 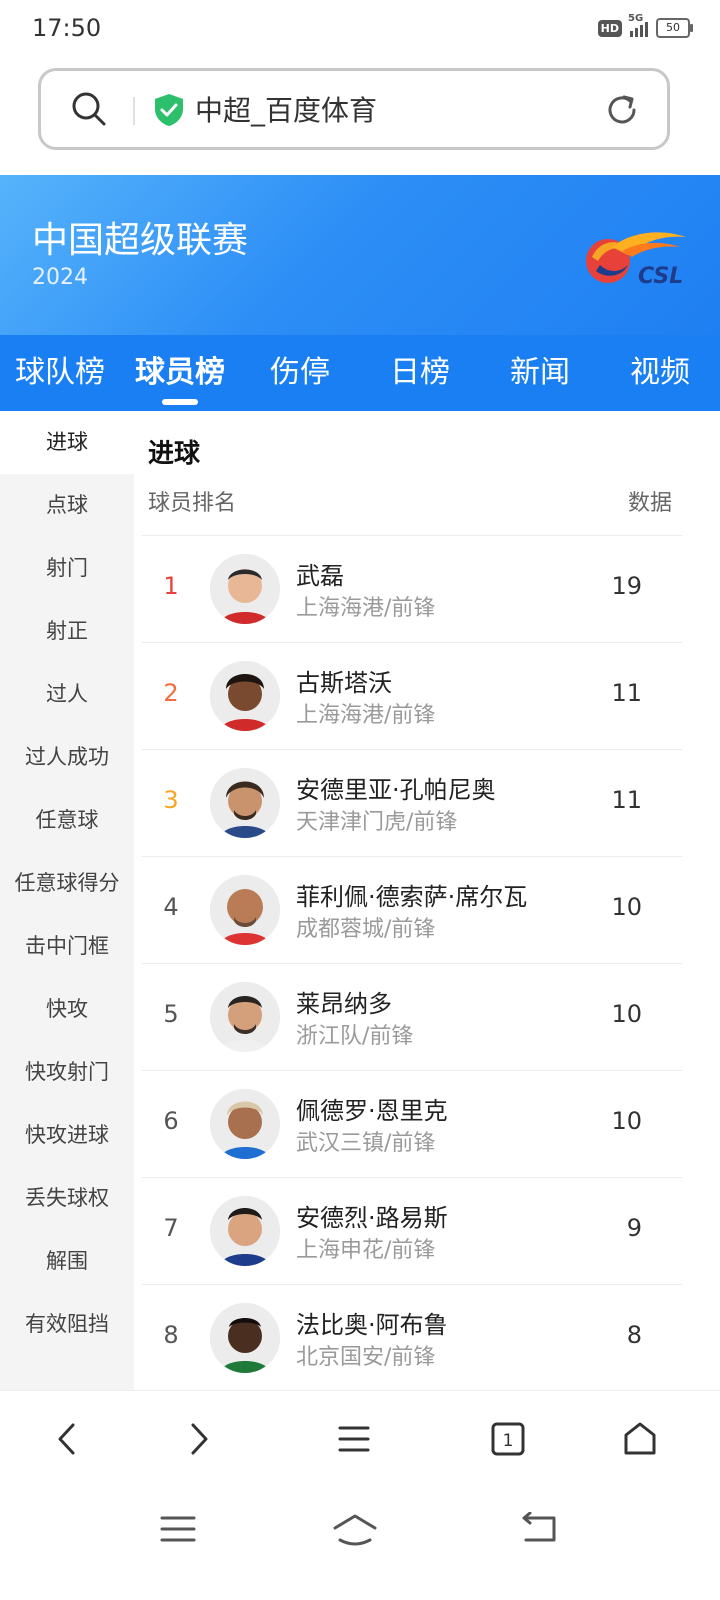 What do you see at coordinates (67, 1135) in the screenshot?
I see `sidebar-item-counter-goals: 快攻进球` at bounding box center [67, 1135].